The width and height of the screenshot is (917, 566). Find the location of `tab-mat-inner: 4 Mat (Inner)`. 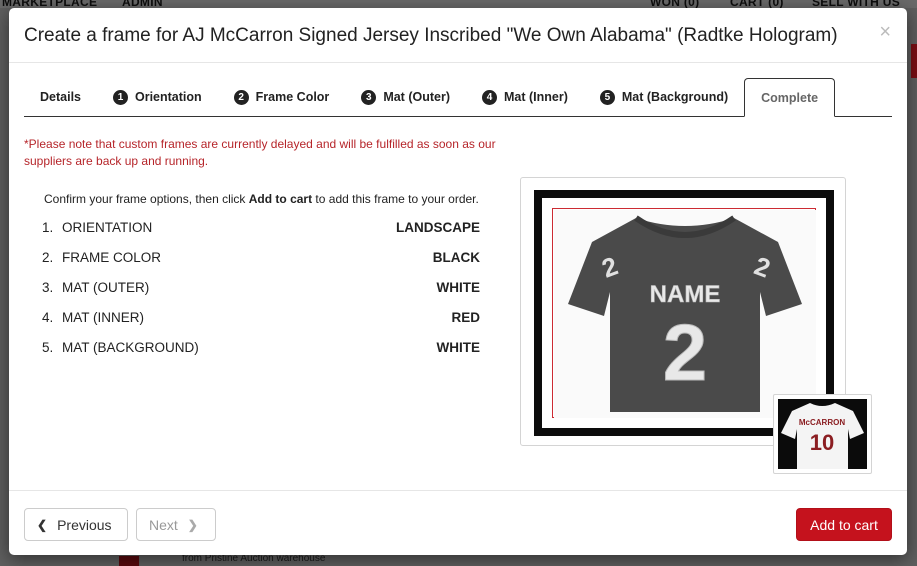

tab-mat-inner: 4 Mat (Inner) is located at coordinates (525, 97).